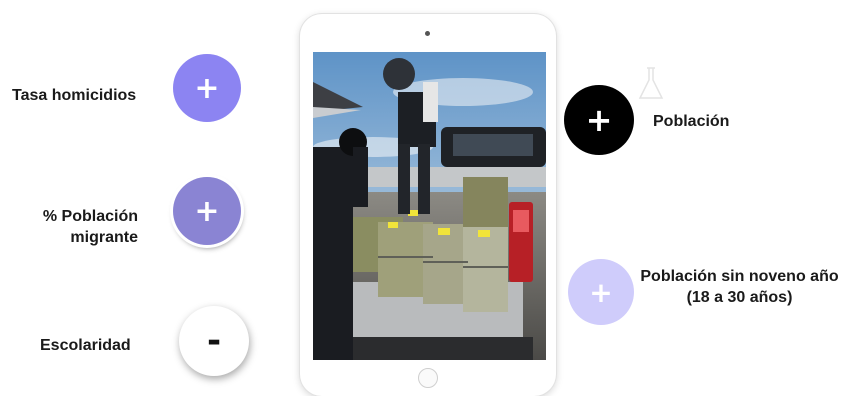  I want to click on minus-icon: -, so click(214, 341).